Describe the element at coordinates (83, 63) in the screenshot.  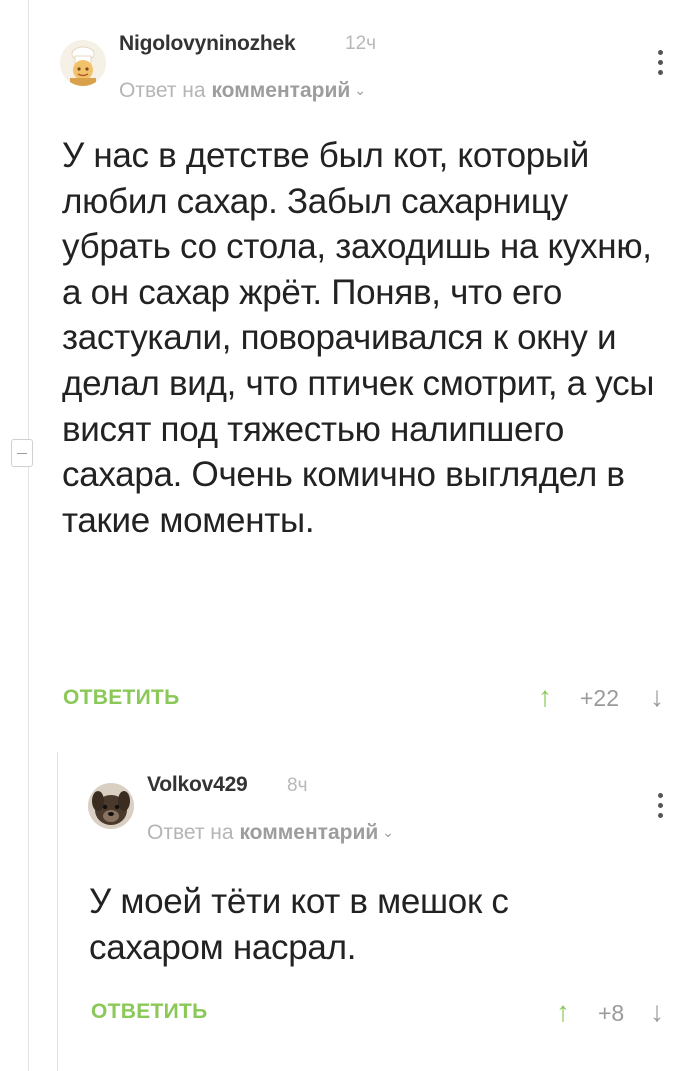
I see `chef-avatar-icon` at that location.